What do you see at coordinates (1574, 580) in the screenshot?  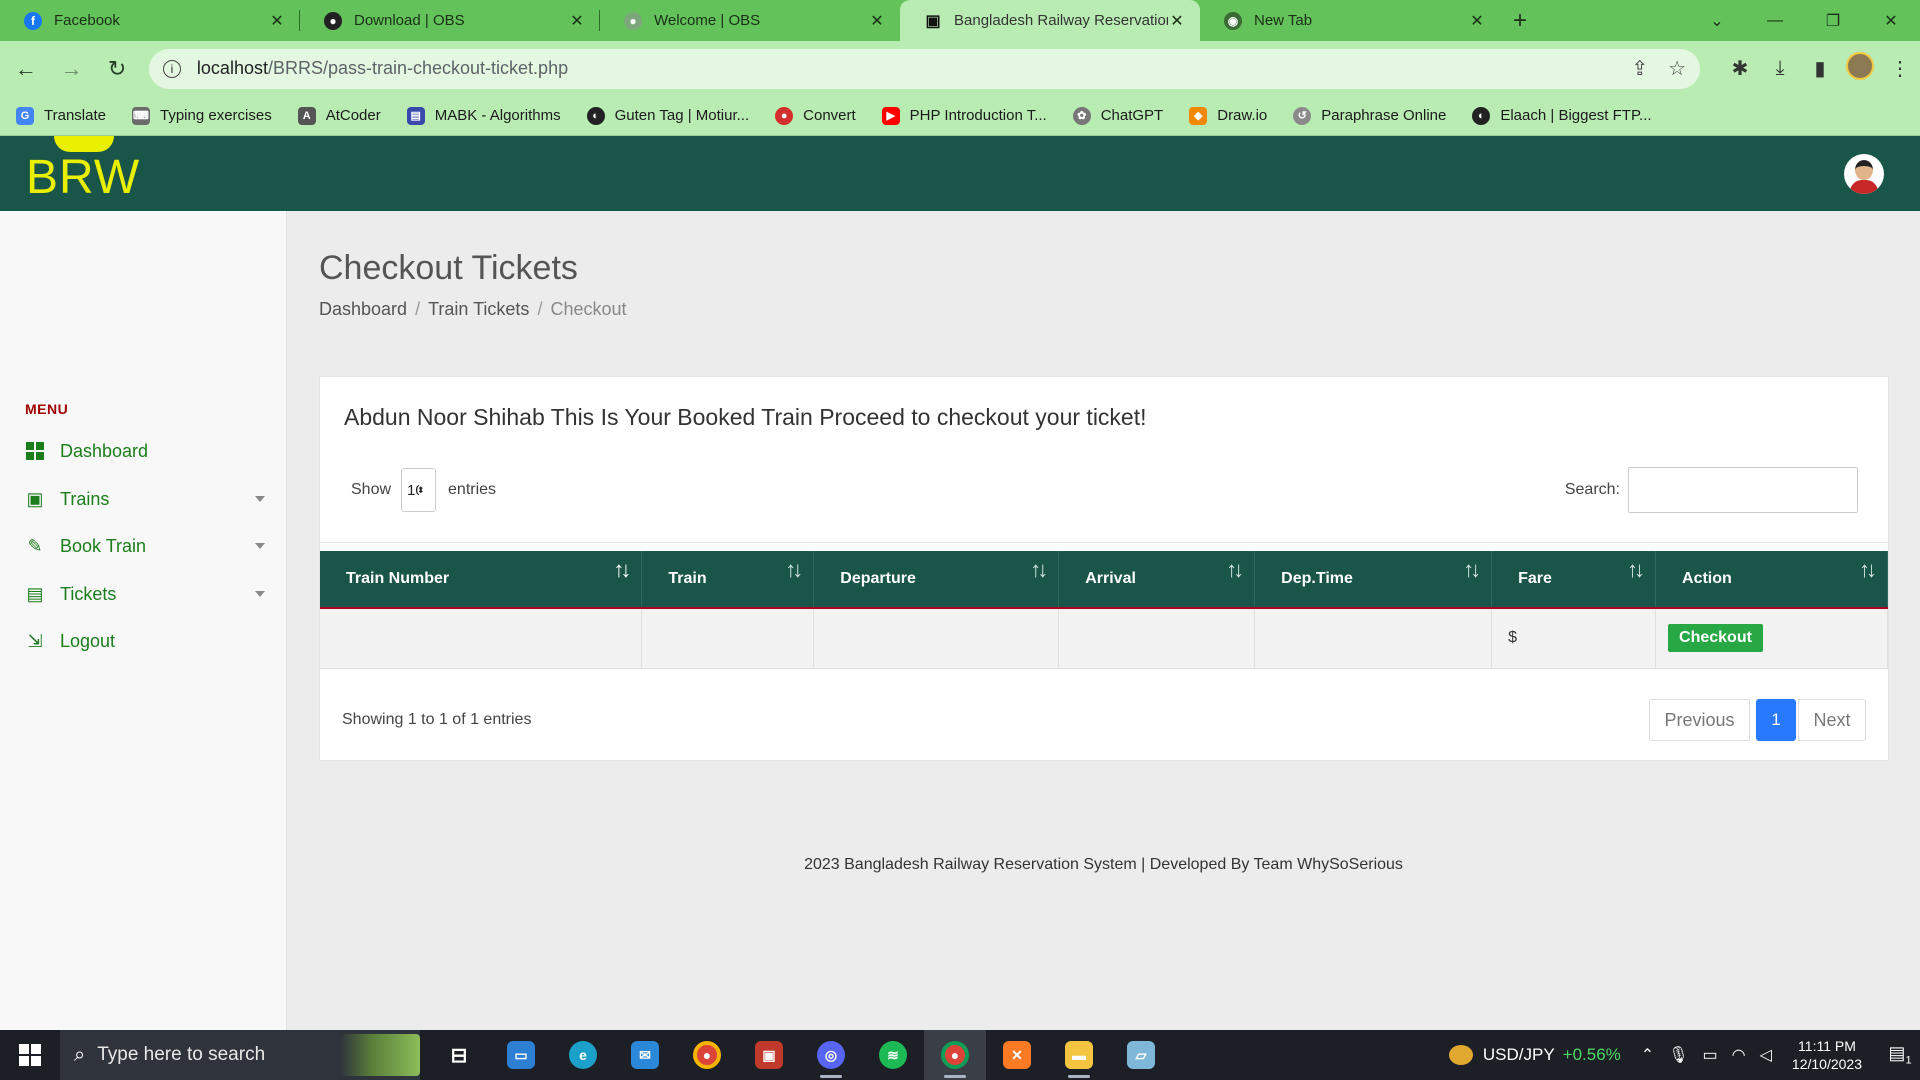 I see `col-fare: Fare ↑↓` at bounding box center [1574, 580].